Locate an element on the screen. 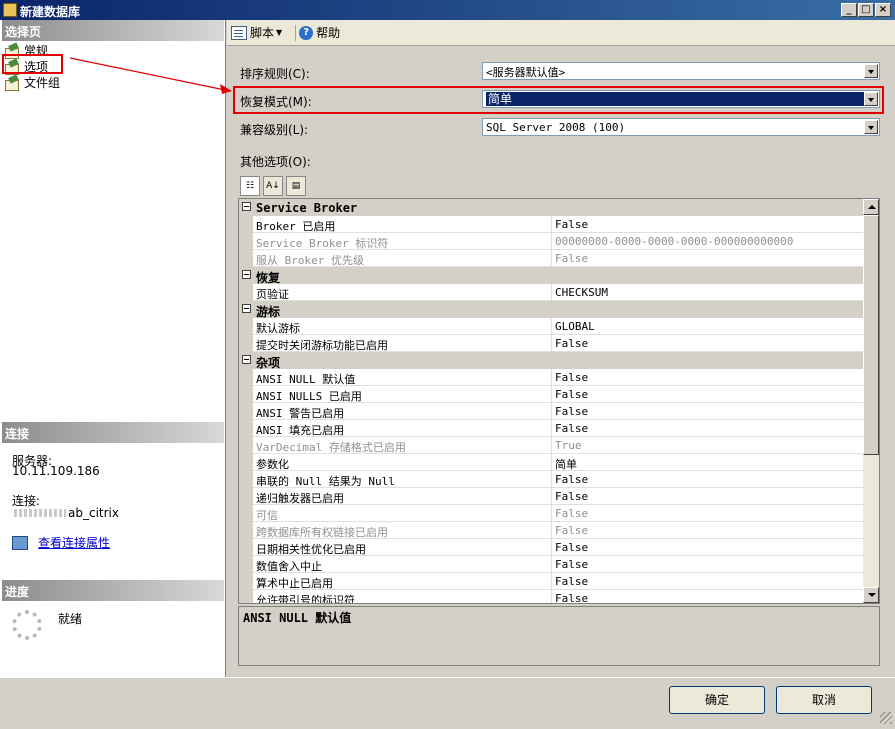 This screenshot has height=729, width=895. property-name: 页验证 is located at coordinates (272, 294).